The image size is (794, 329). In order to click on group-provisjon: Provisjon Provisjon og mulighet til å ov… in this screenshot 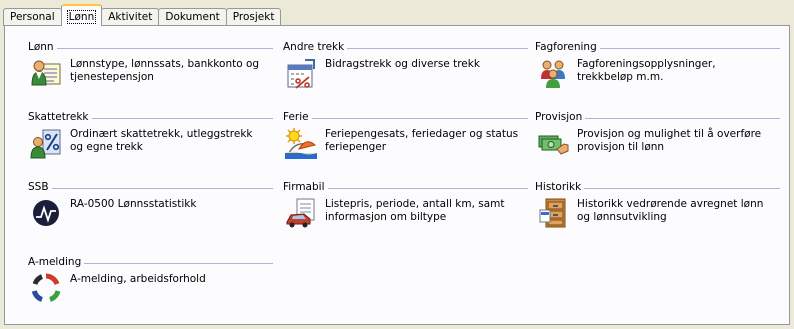, I will do `click(657, 135)`.